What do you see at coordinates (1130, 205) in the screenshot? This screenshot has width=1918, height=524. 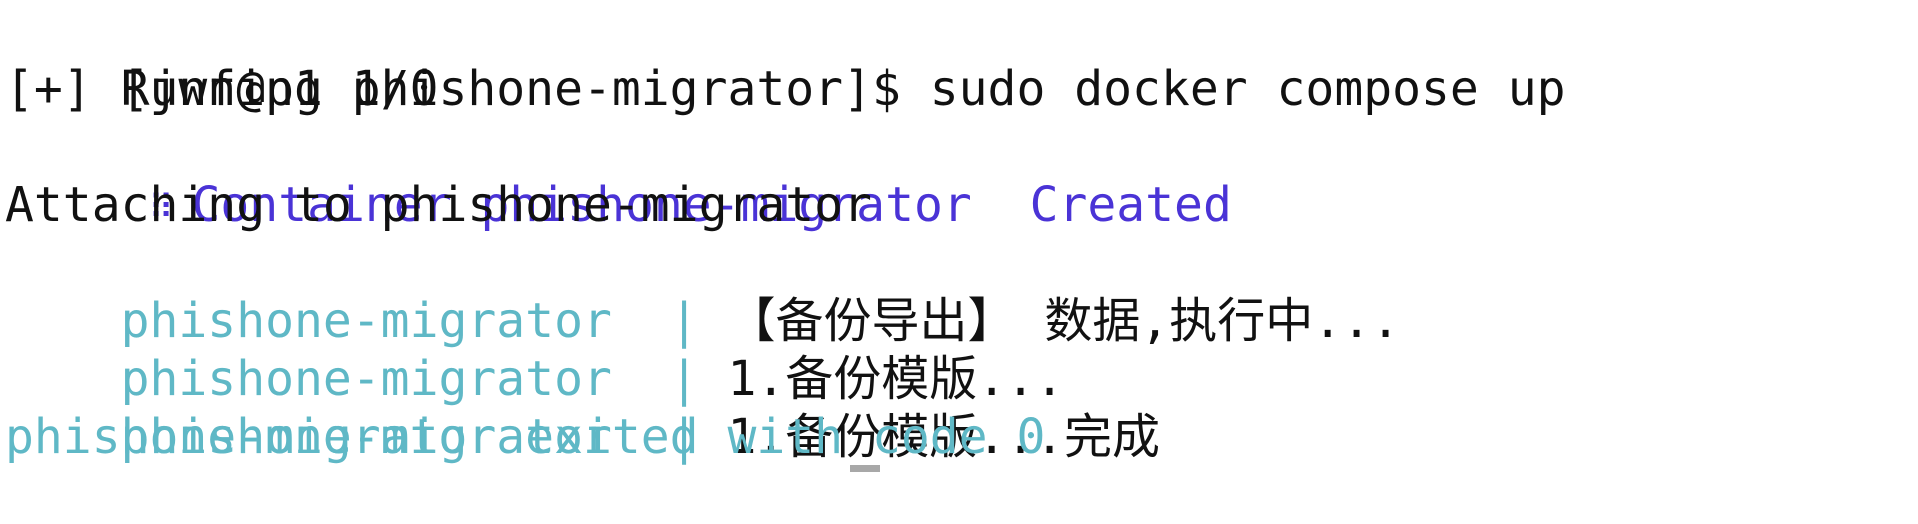 I see `container-state: Created` at bounding box center [1130, 205].